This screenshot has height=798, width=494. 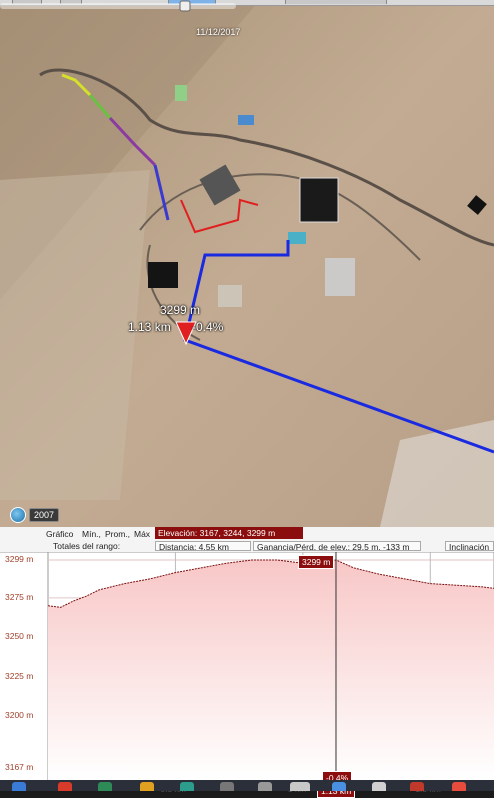 What do you see at coordinates (19, 559) in the screenshot?
I see `y-tick-label: 3299 m` at bounding box center [19, 559].